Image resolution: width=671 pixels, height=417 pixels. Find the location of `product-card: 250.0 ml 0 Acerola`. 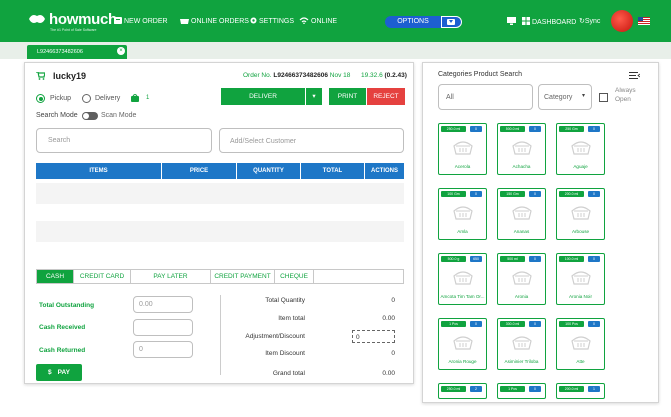

product-card: 250.0 ml 0 Acerola is located at coordinates (462, 149).